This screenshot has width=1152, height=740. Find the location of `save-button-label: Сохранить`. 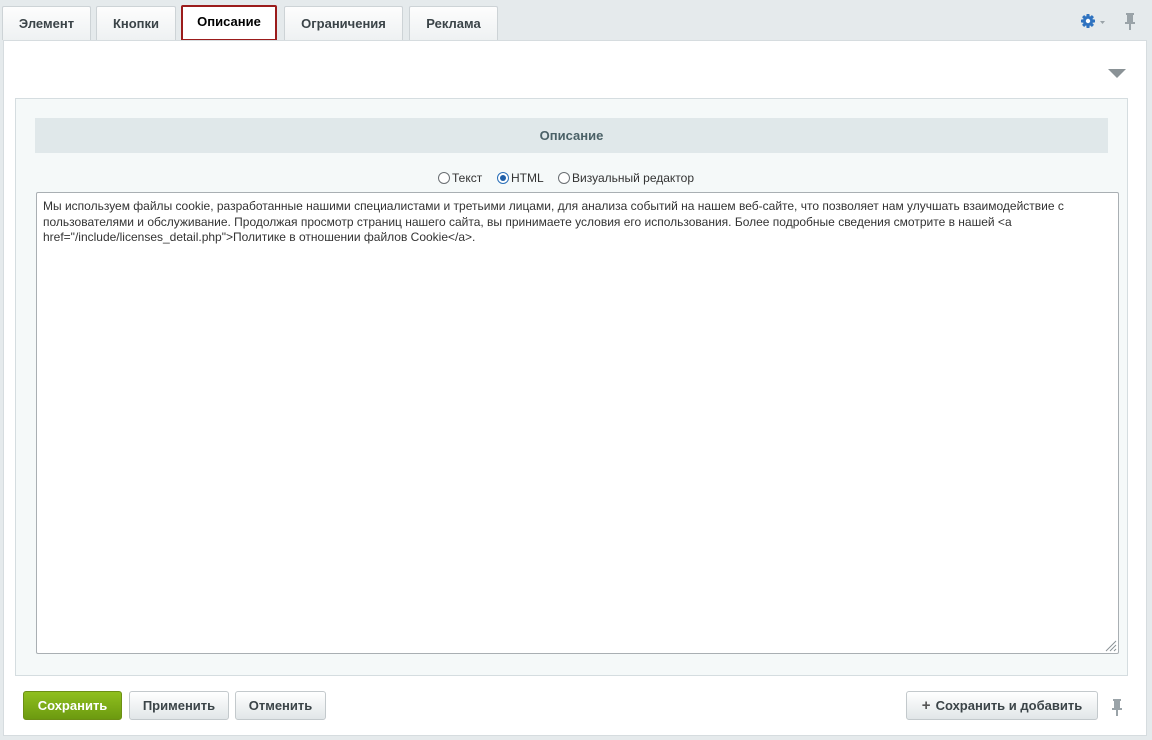

save-button-label: Сохранить is located at coordinates (72, 705).